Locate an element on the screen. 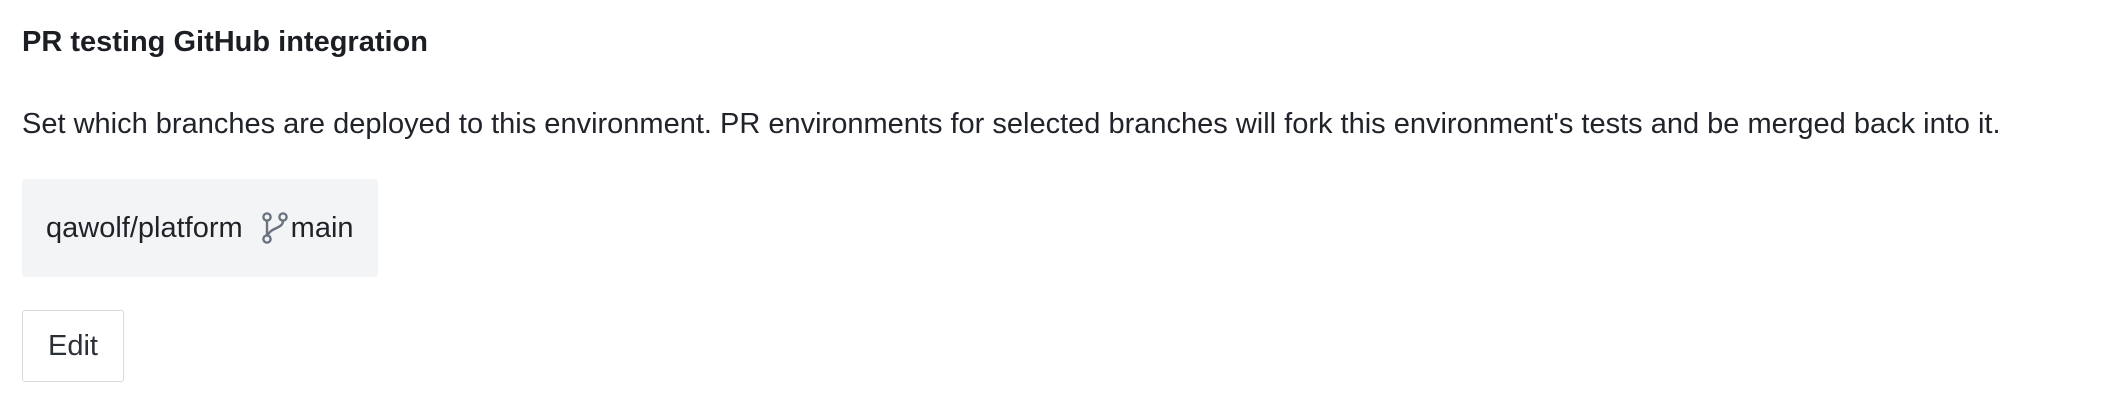 The height and width of the screenshot is (404, 2126). edit-button: Edit is located at coordinates (73, 346).